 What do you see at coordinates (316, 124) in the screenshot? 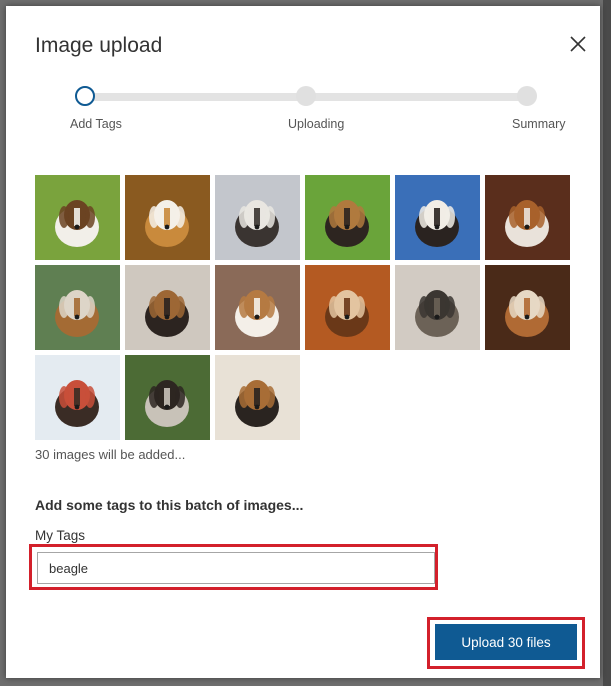
I see `step-label-uploading: Uploading` at bounding box center [316, 124].